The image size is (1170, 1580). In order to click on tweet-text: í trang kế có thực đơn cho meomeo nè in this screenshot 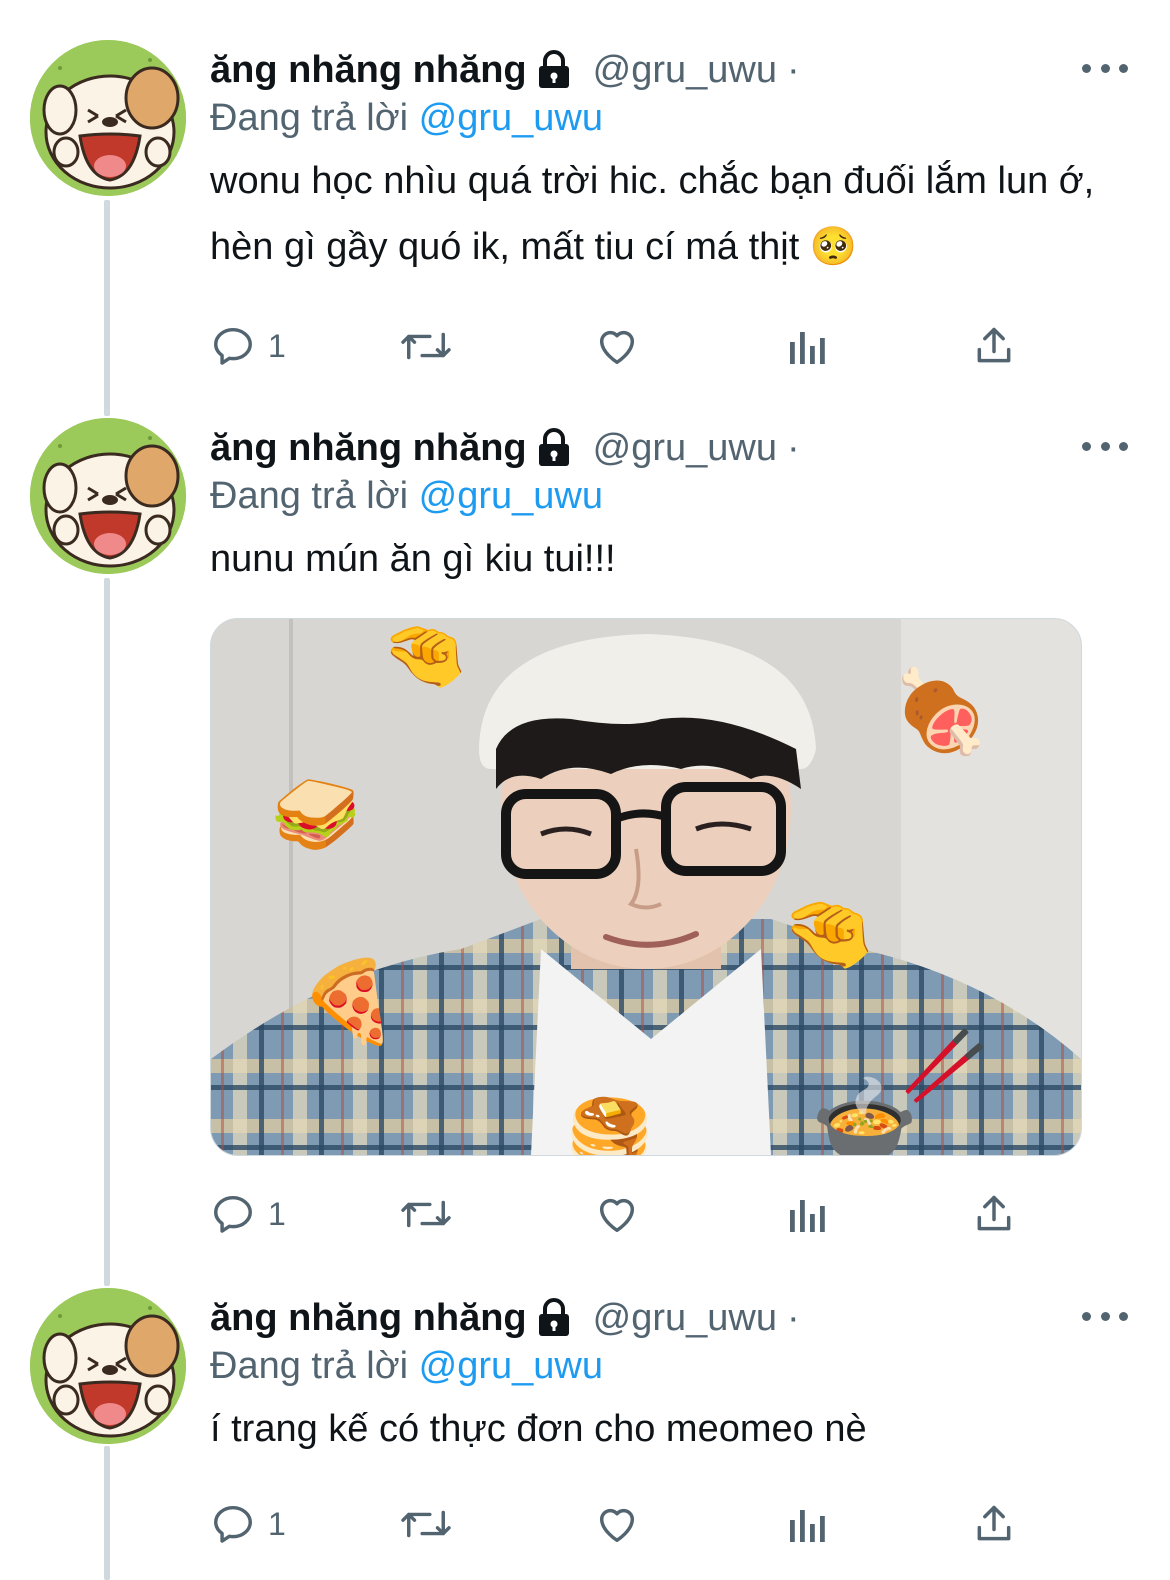, I will do `click(538, 1429)`.